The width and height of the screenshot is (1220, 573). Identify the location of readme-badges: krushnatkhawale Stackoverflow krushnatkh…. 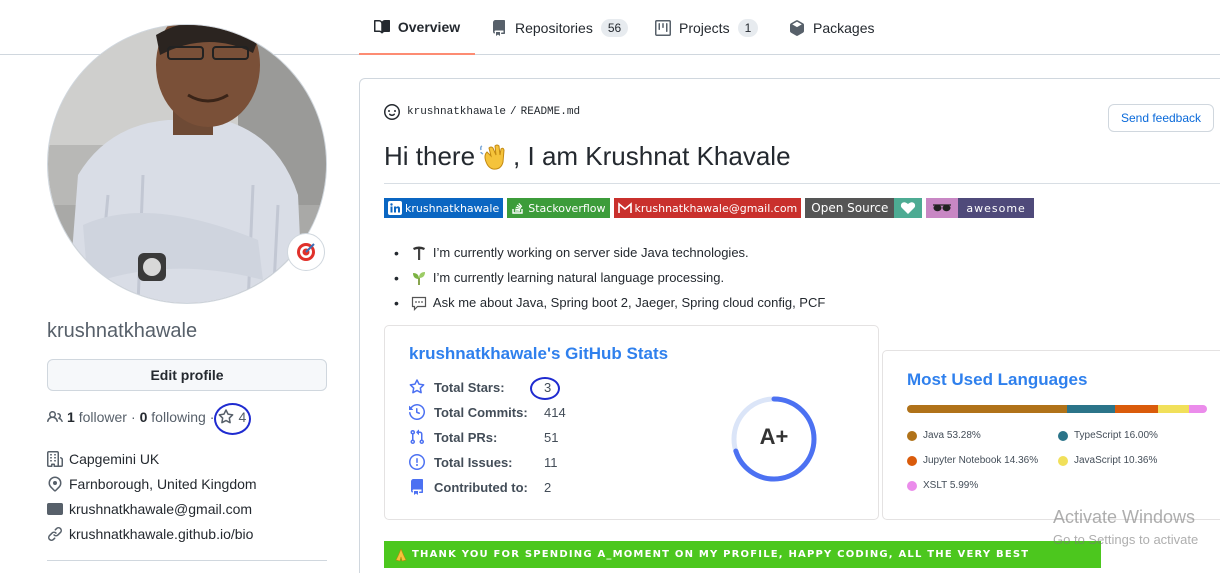
(709, 208).